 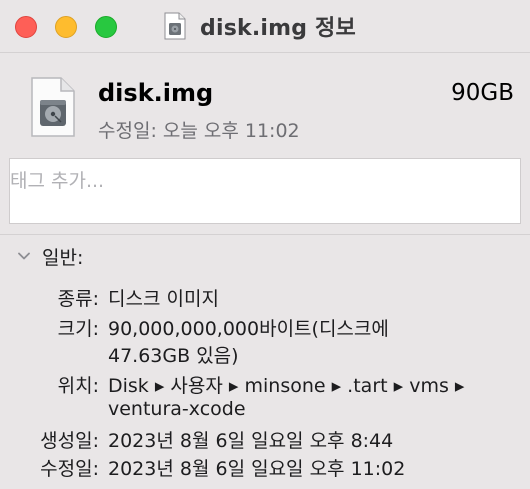 I want to click on where-path-continued: ventura-xcode, so click(x=177, y=409).